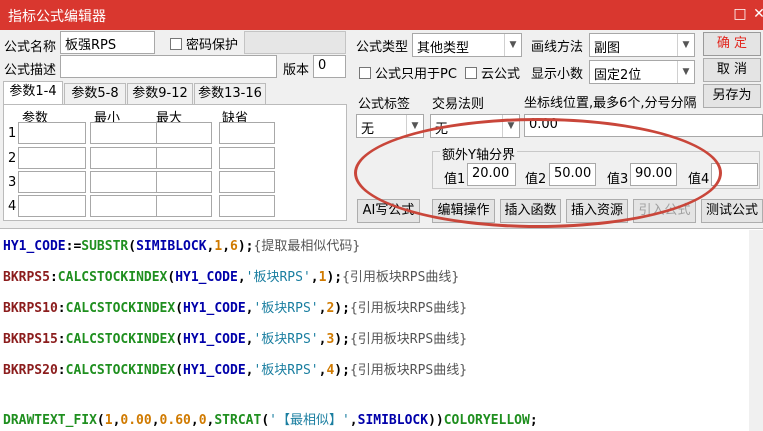 This screenshot has width=763, height=431. Describe the element at coordinates (30, 47) in the screenshot. I see `formula-name-label: 公式名称` at that location.